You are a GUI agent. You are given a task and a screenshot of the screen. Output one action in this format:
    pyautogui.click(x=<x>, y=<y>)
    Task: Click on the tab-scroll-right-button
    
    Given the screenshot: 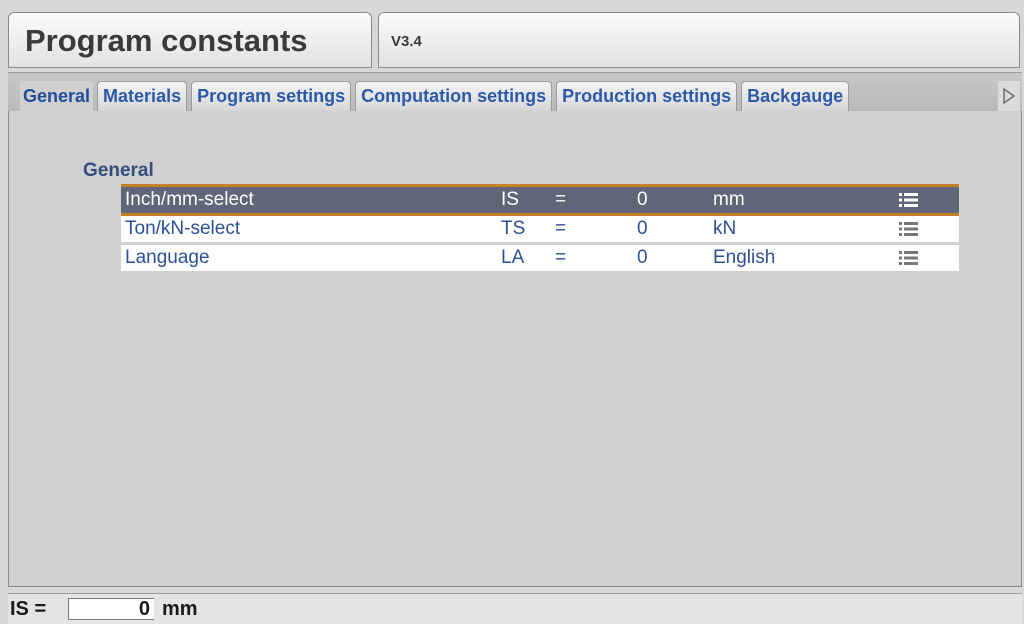 What is the action you would take?
    pyautogui.click(x=1009, y=96)
    